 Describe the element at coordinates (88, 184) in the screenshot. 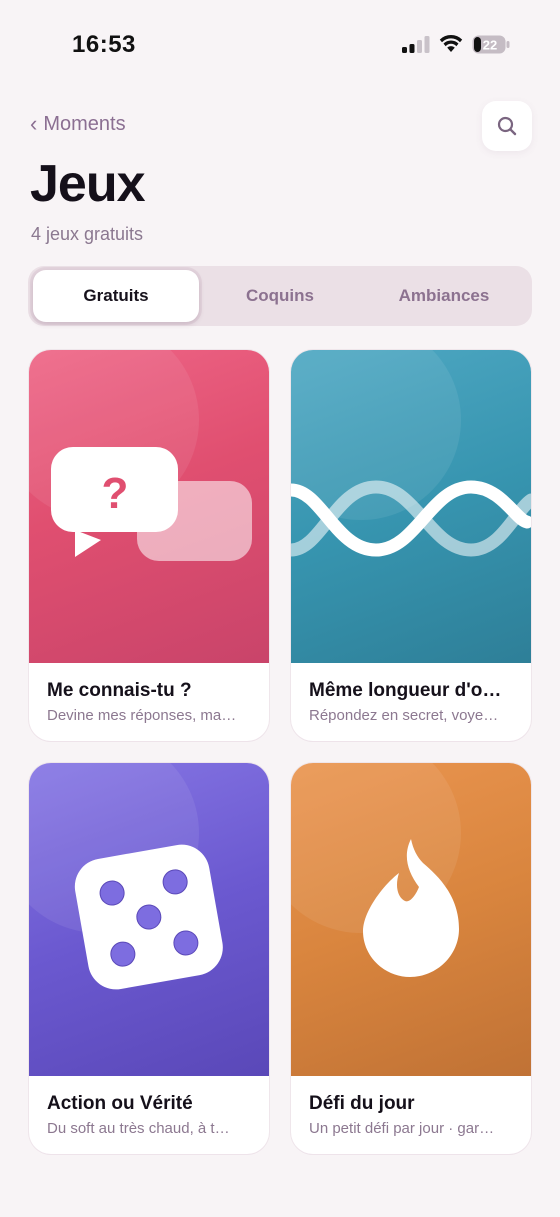

I see `page-title: Jeux` at that location.